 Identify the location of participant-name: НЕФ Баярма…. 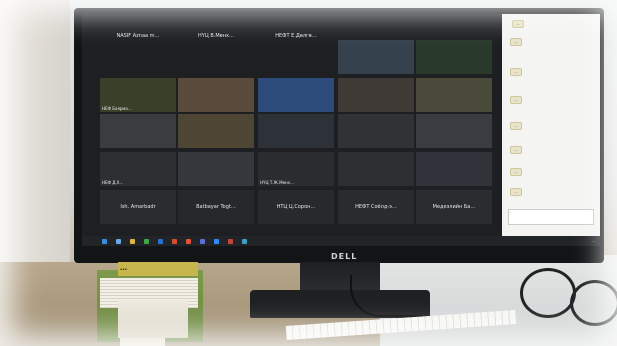
(117, 108).